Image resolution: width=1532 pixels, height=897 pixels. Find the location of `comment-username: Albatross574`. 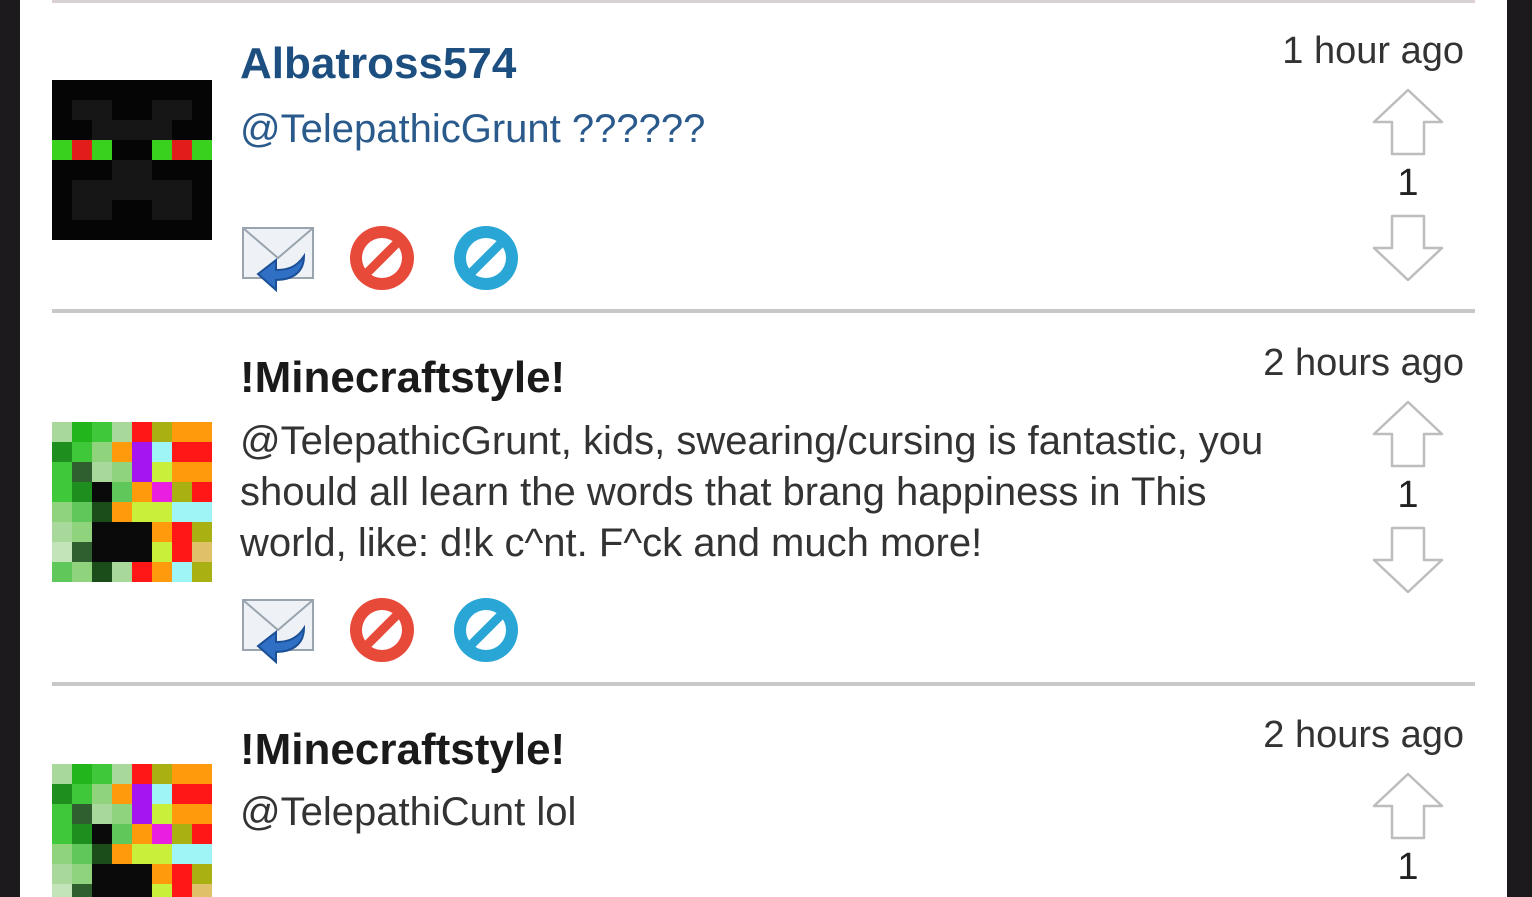

comment-username: Albatross574 is located at coordinates (378, 64).